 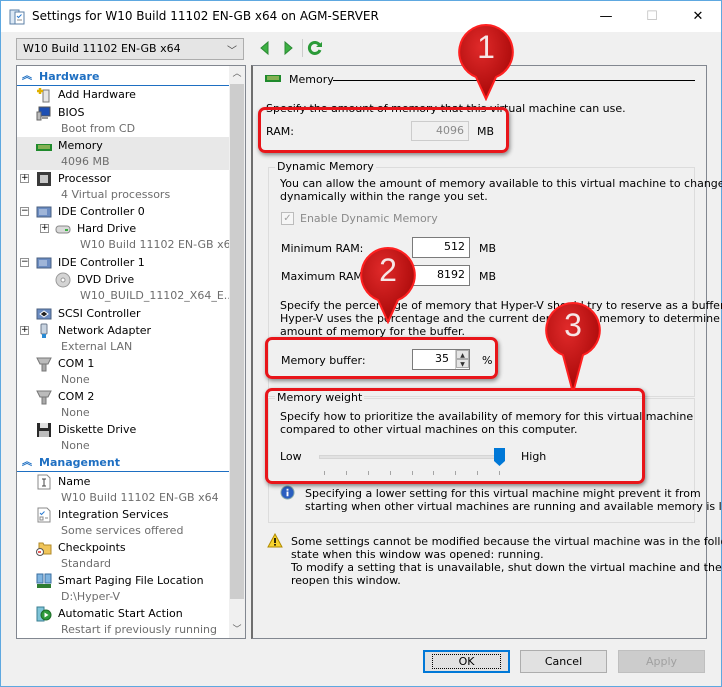 I want to click on tree-item-label: IDE Controller 1, so click(x=101, y=262).